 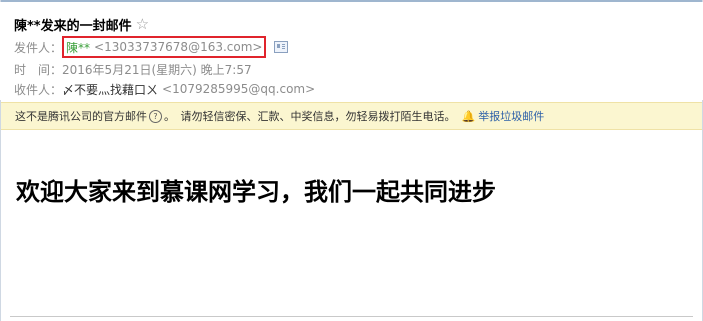 I want to click on bottom-divider, so click(x=351, y=316).